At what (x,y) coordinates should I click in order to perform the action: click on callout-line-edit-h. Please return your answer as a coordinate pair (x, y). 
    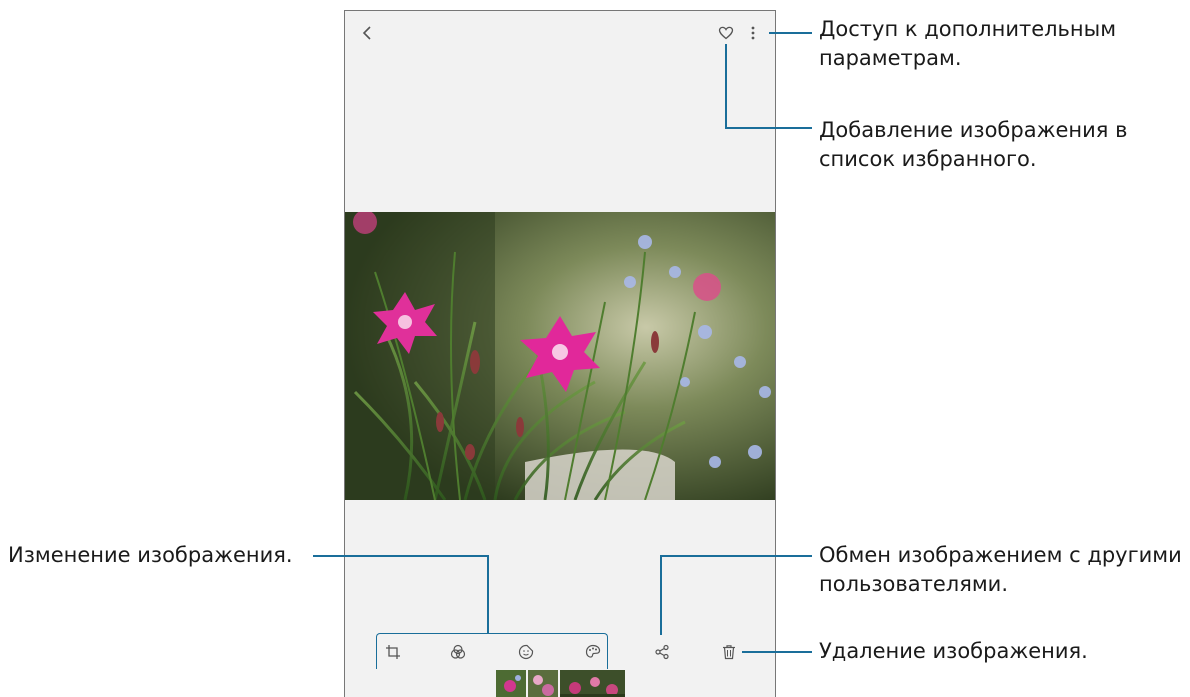
    Looking at the image, I should click on (400, 556).